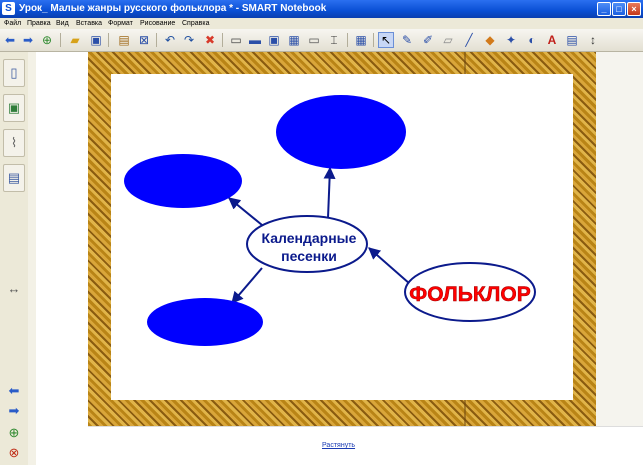 The width and height of the screenshot is (643, 465). Describe the element at coordinates (309, 238) in the screenshot. I see `center-label-line1: Календарные` at that location.